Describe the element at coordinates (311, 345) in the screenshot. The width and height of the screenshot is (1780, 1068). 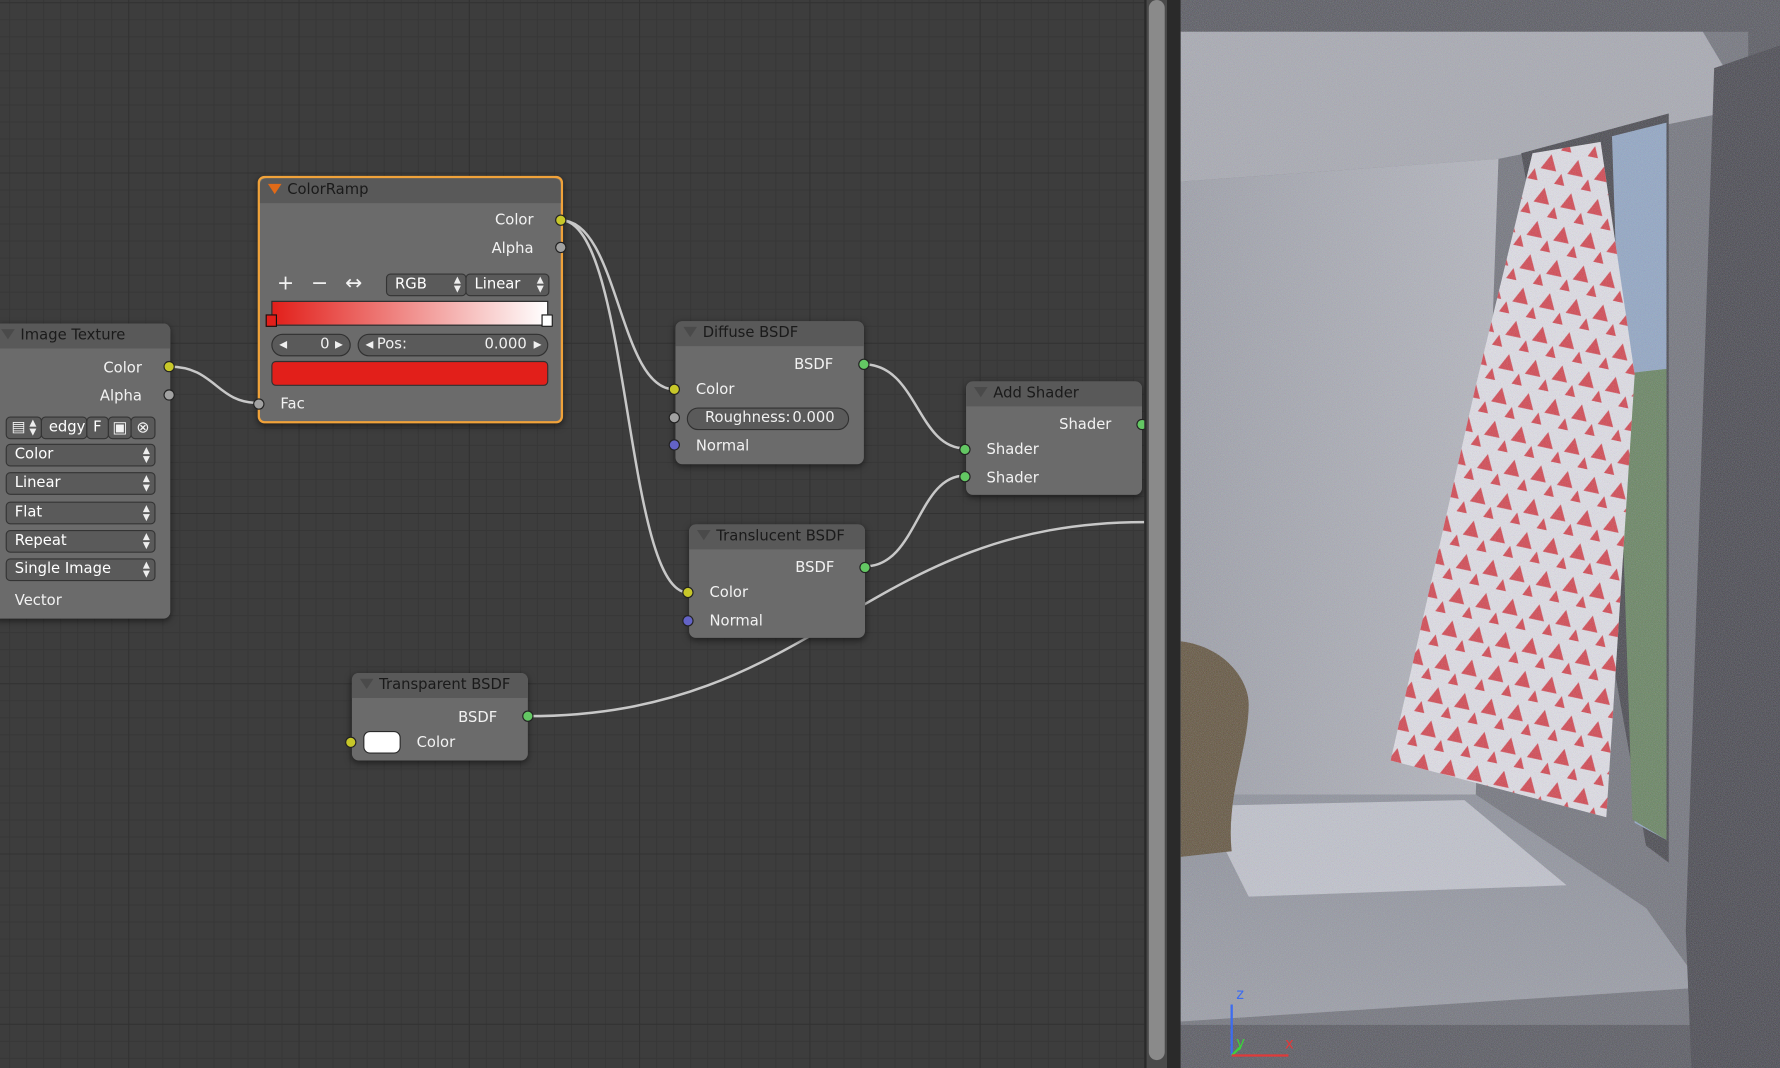
I see `active-stop-index-field: ◀ 0 ▶` at that location.